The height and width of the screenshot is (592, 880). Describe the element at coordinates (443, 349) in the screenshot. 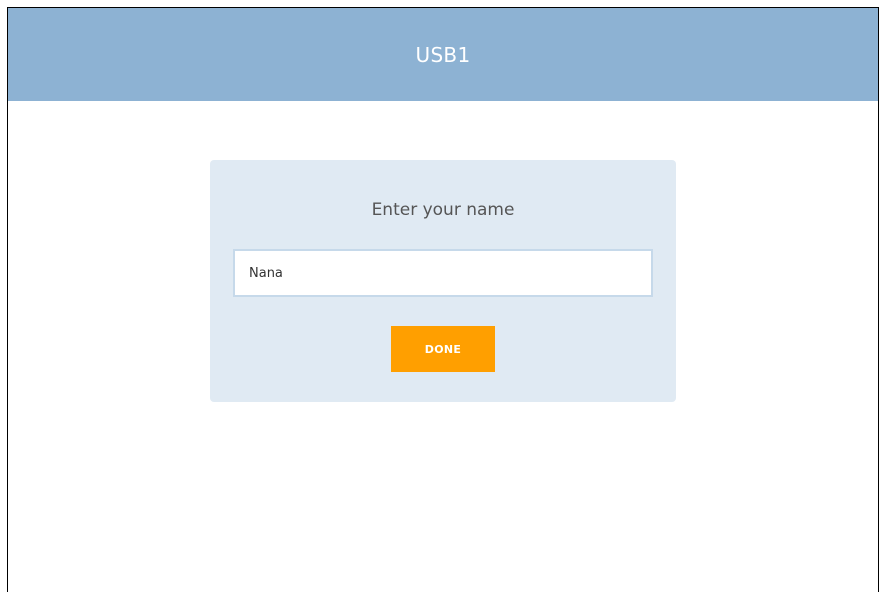

I see `done-button: DONE` at that location.